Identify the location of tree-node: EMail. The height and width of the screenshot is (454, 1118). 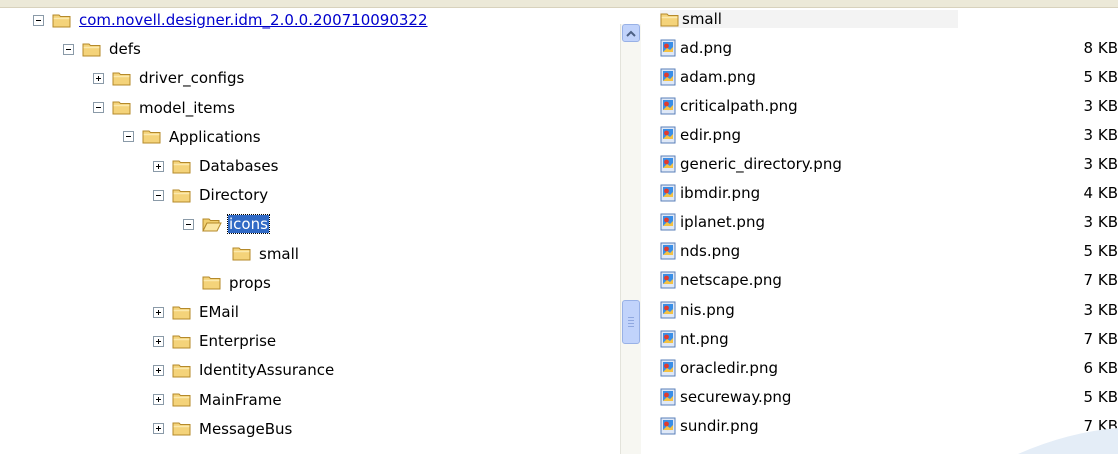
(196, 312).